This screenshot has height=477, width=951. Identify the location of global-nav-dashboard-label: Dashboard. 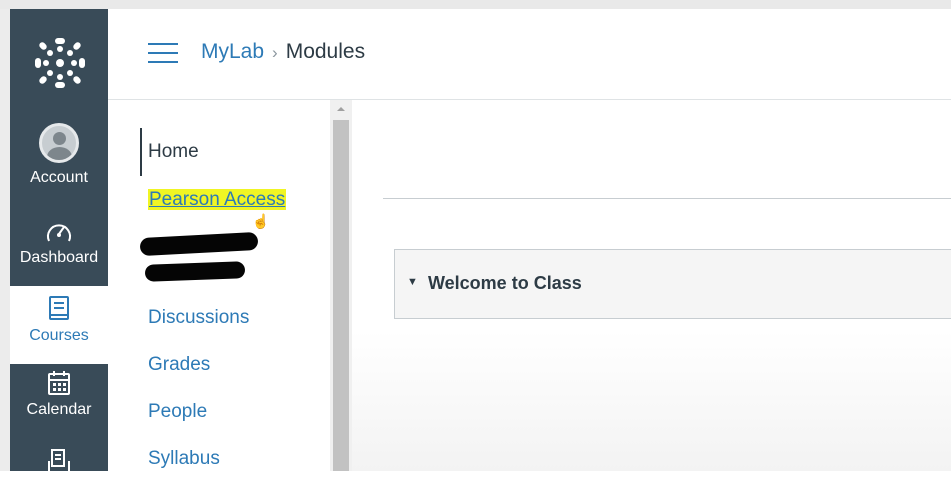
(59, 257).